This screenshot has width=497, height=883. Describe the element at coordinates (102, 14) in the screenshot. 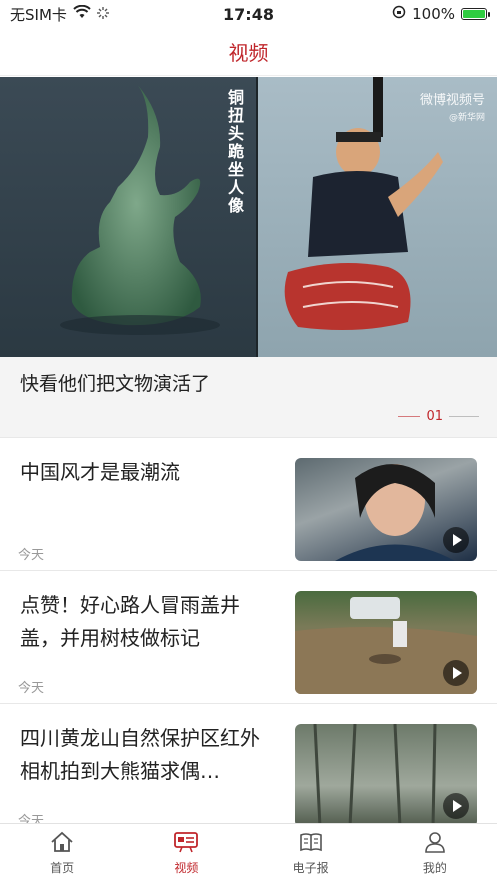

I see `loading-spinner-icon` at that location.